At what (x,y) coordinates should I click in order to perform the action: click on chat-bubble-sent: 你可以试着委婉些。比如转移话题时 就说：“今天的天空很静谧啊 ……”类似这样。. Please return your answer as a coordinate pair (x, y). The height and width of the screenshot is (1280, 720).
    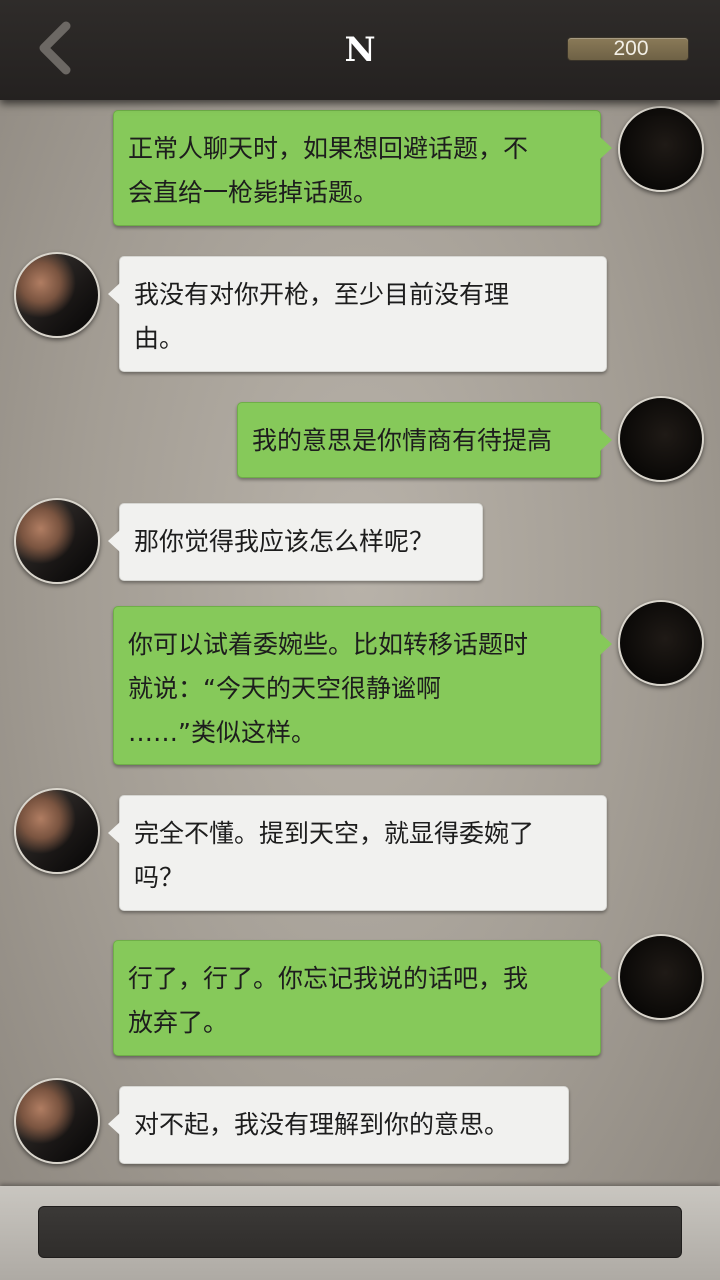
    Looking at the image, I should click on (362, 685).